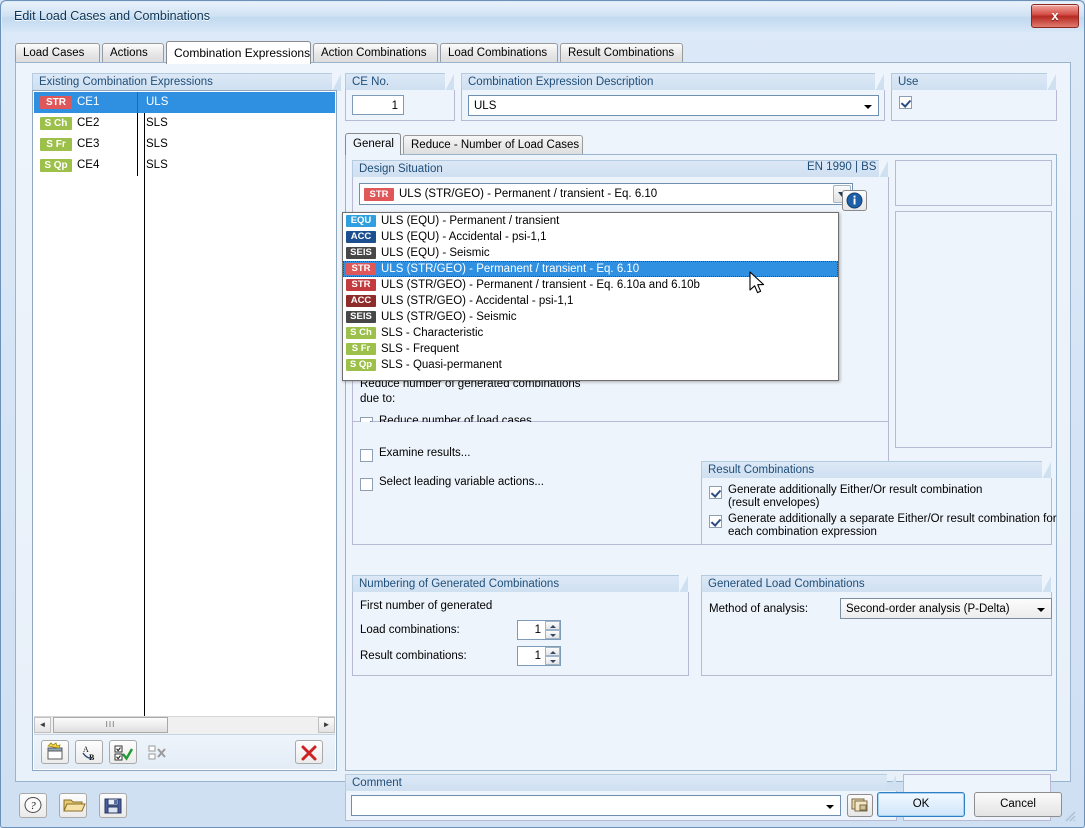  Describe the element at coordinates (232, 102) in the screenshot. I see `row-description: ULS` at that location.